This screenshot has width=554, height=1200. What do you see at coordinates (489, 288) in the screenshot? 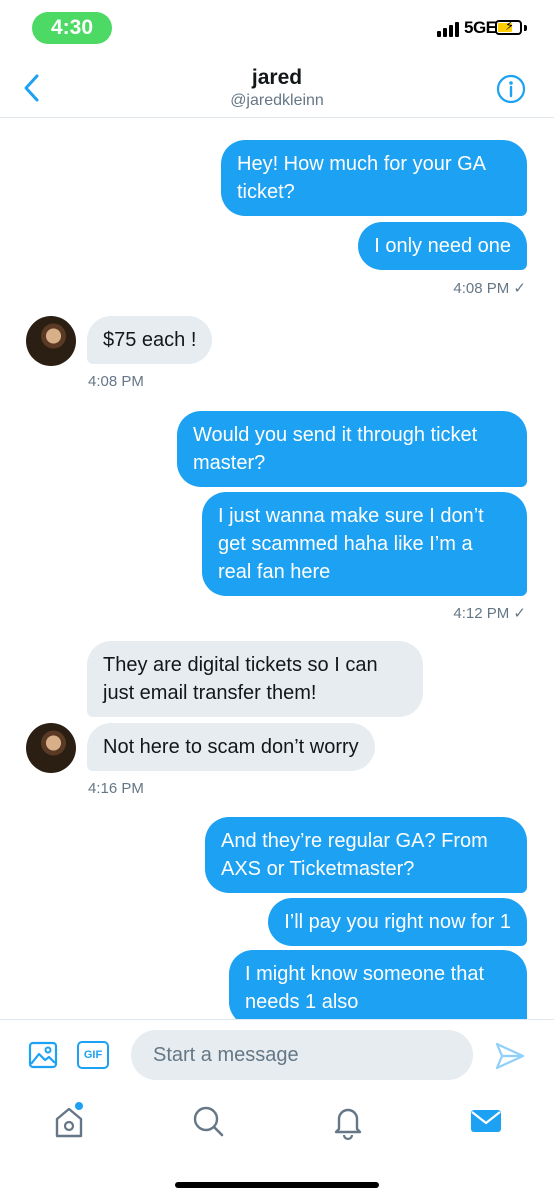
I see `message-timestamp: 4:08 PM ✓` at bounding box center [489, 288].